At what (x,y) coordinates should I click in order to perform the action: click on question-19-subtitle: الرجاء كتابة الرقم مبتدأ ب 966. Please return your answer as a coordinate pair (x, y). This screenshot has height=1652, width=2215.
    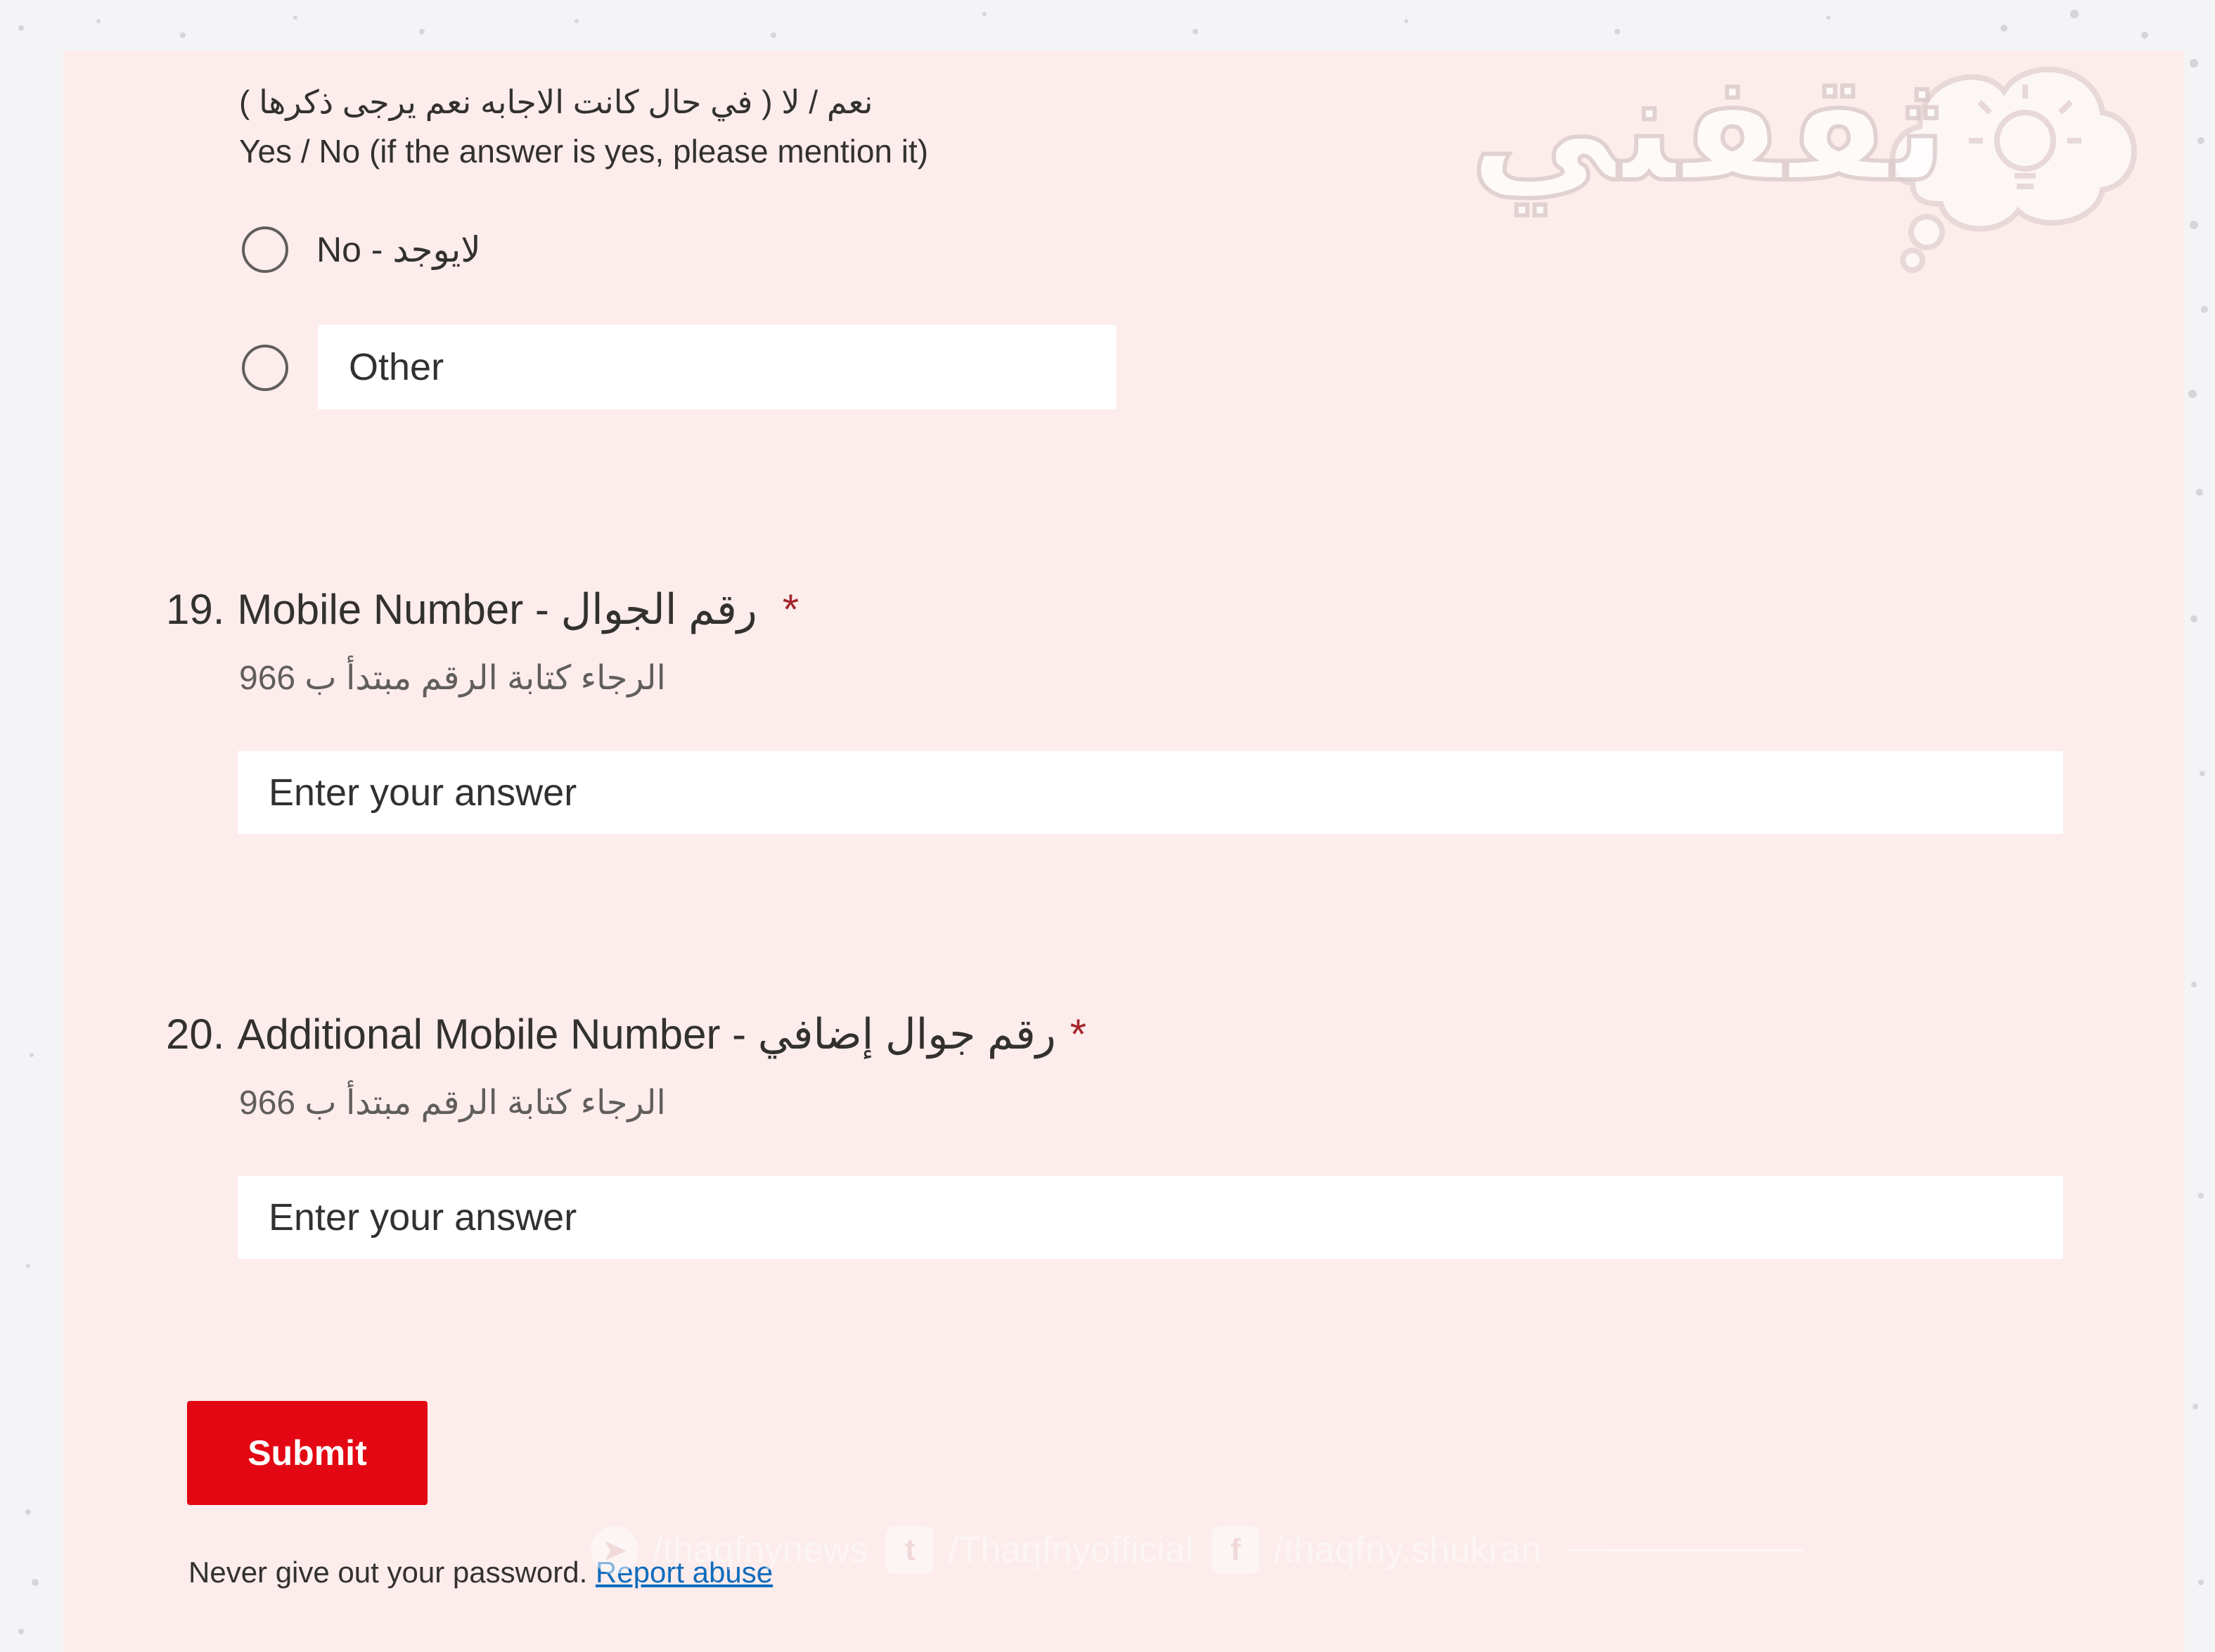
    Looking at the image, I should click on (453, 678).